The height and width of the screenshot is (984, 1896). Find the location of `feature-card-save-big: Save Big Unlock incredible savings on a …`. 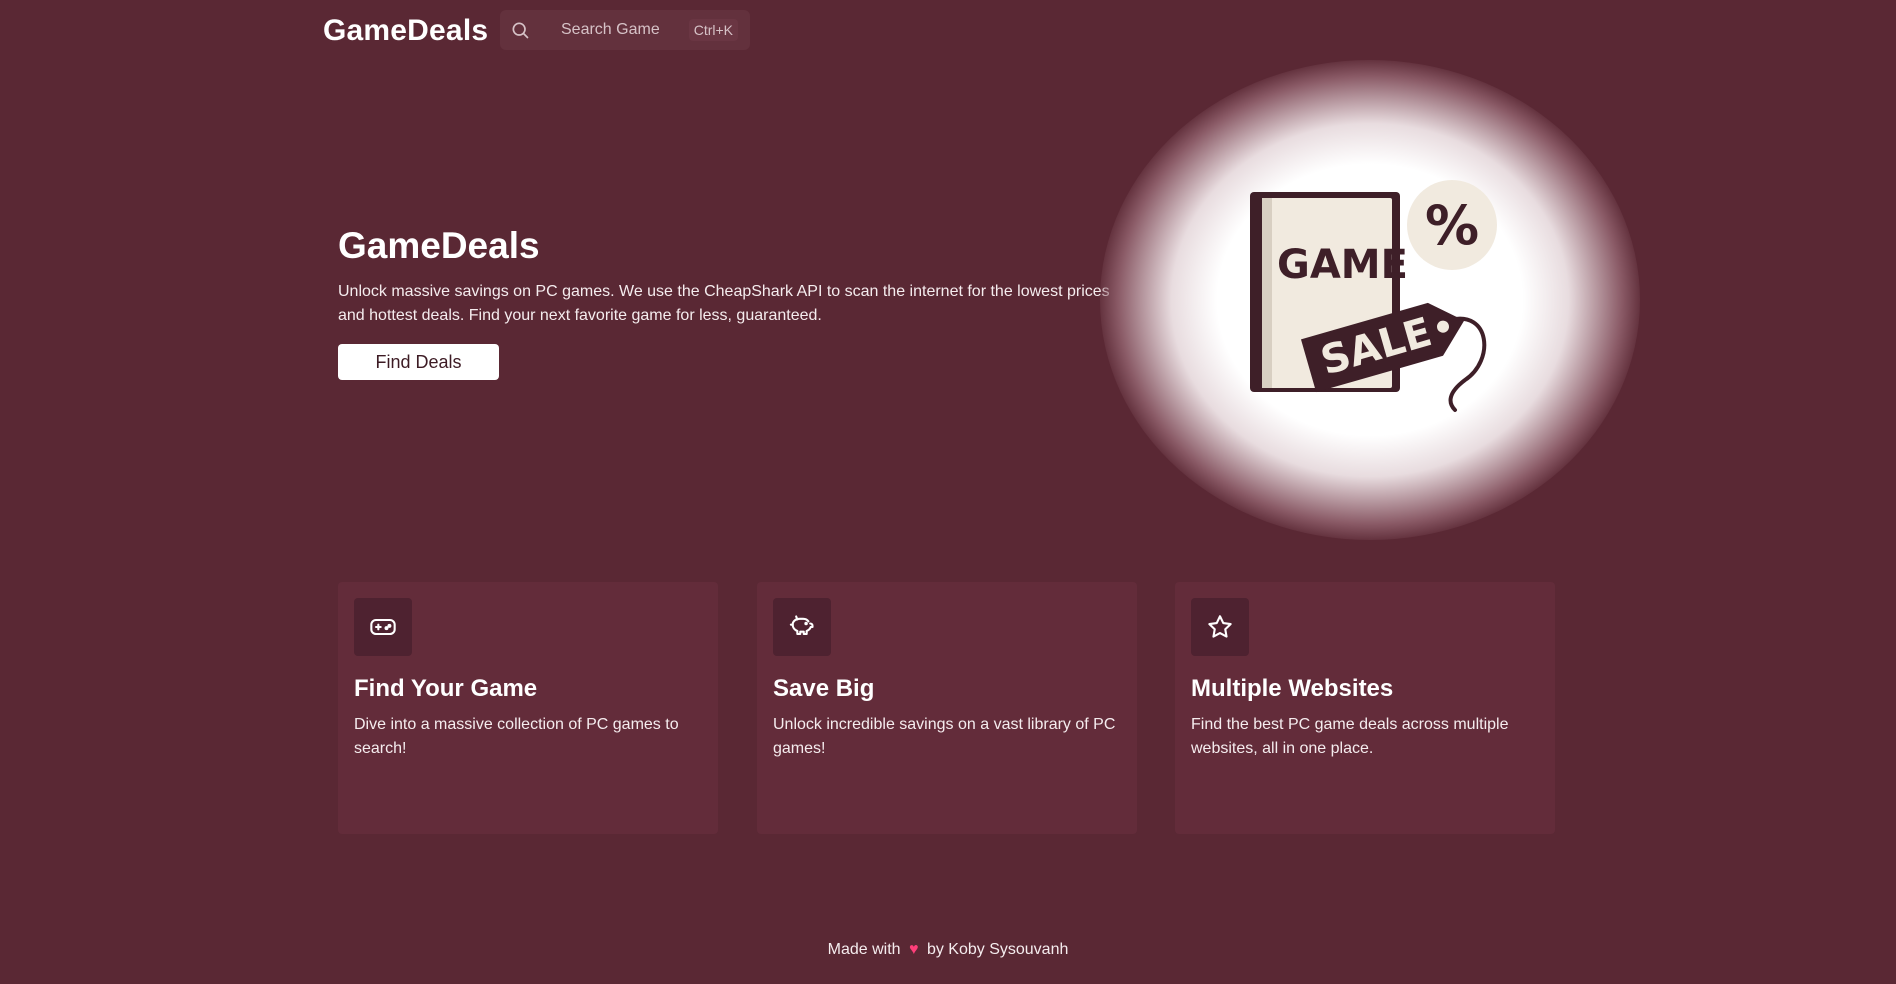

feature-card-save-big: Save Big Unlock incredible savings on a … is located at coordinates (947, 708).